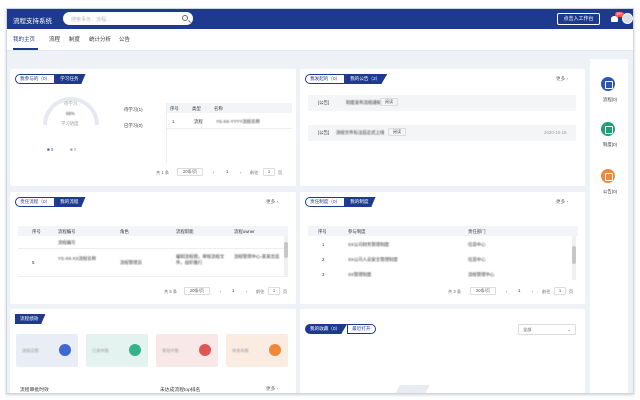 The height and width of the screenshot is (400, 640). I want to click on system-table-header: 序号 参与制度 责任部门, so click(443, 231).